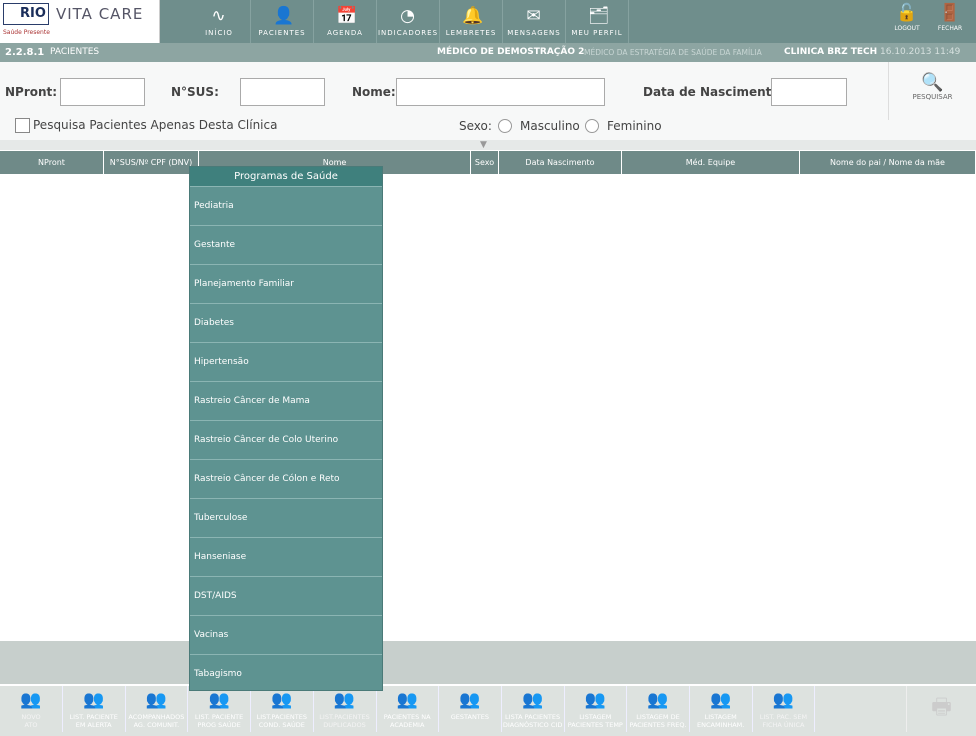 The height and width of the screenshot is (736, 976). Describe the element at coordinates (533, 717) in the screenshot. I see `toolbar-label: LISTA PACIENTES` at that location.